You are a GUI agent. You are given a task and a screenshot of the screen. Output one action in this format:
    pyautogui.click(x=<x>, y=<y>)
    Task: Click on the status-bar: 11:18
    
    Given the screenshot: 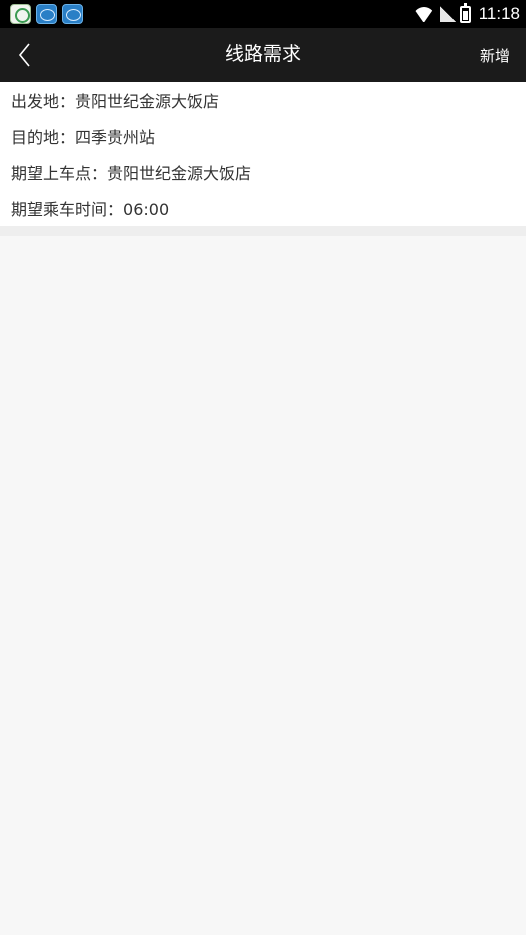 What is the action you would take?
    pyautogui.click(x=263, y=14)
    